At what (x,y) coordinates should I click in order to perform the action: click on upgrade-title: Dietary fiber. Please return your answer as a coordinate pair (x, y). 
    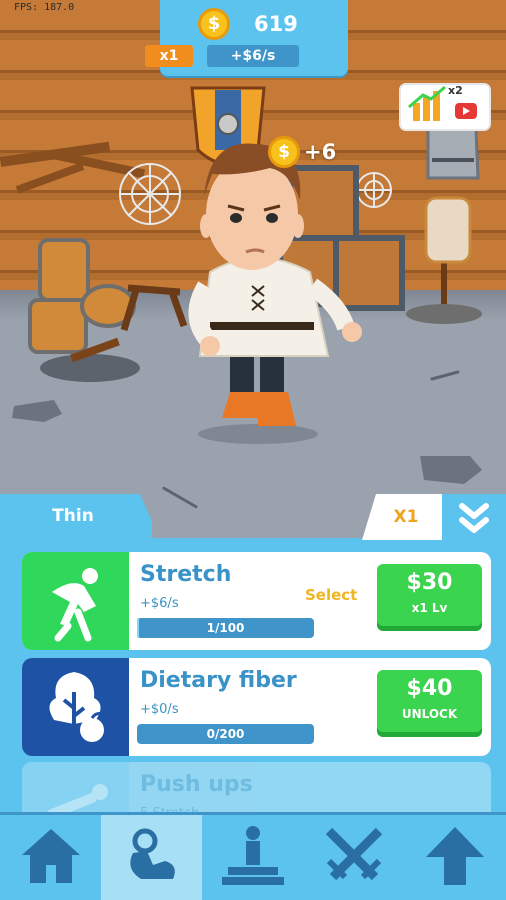
    Looking at the image, I should click on (218, 680).